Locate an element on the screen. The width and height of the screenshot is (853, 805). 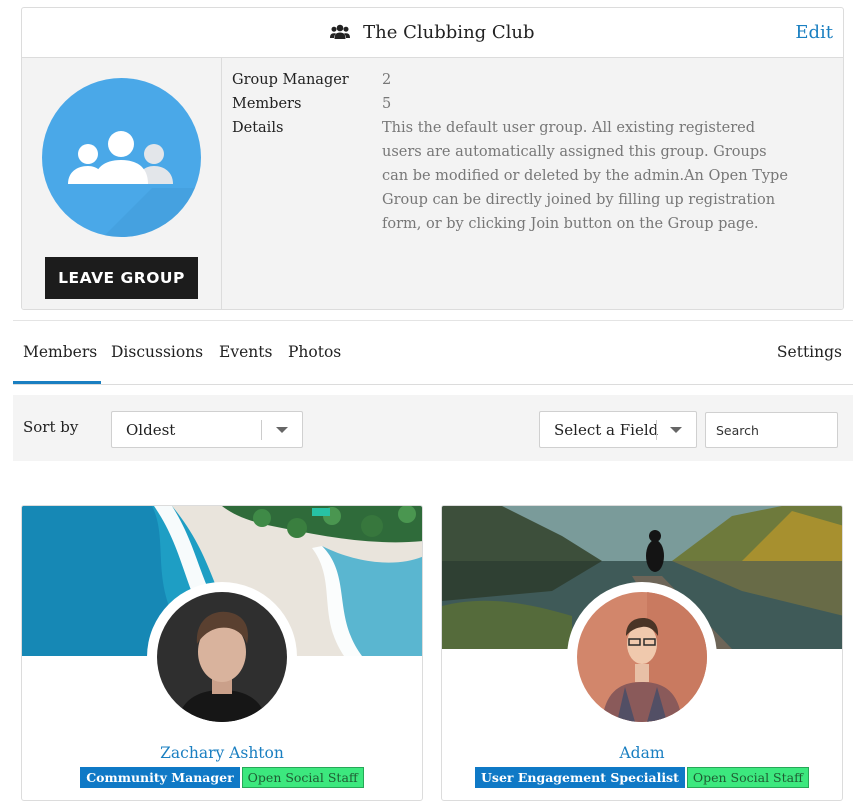
sort-select-value: Oldest is located at coordinates (151, 430).